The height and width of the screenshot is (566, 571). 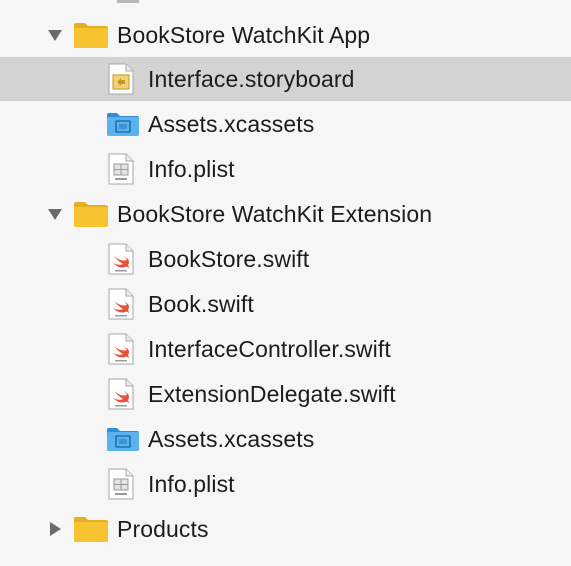 I want to click on file-row-info-plist: Info.plist, so click(x=285, y=169).